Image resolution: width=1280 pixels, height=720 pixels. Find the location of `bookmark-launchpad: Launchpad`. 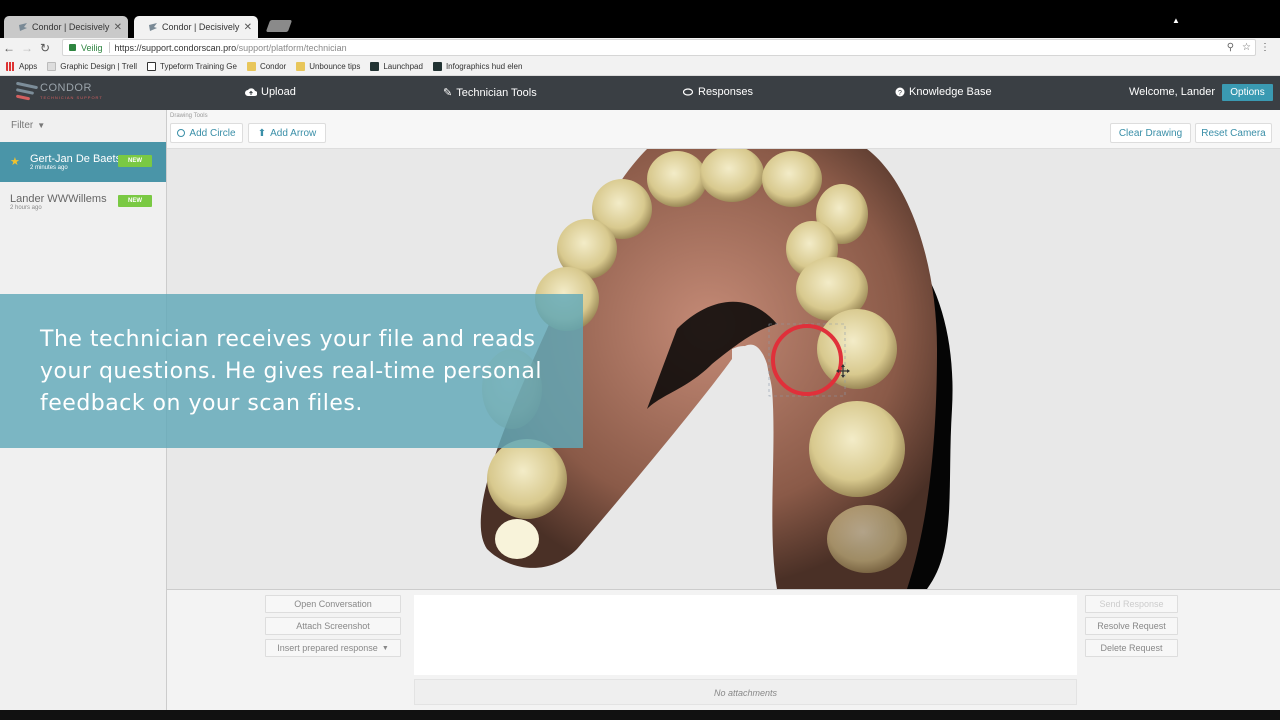

bookmark-launchpad: Launchpad is located at coordinates (396, 66).